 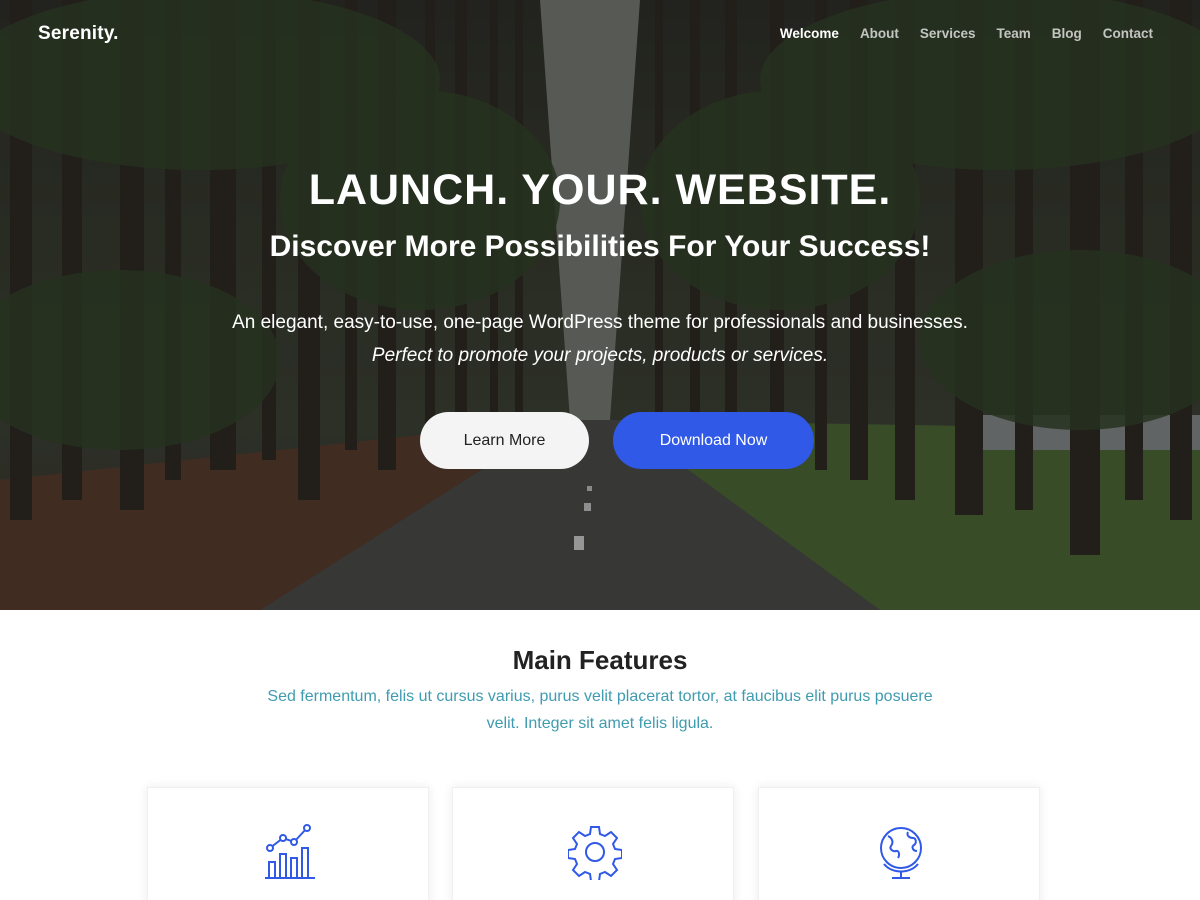 I want to click on download-now-button: Download Now, so click(x=713, y=440).